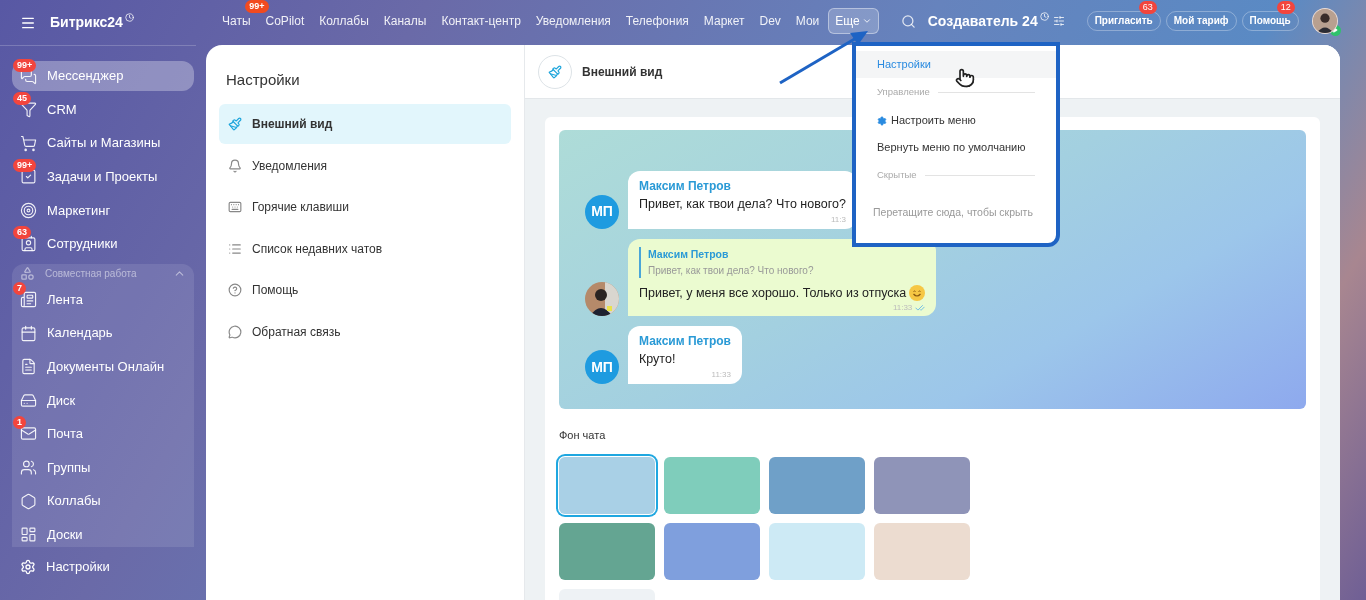 The width and height of the screenshot is (1366, 600). Describe the element at coordinates (103, 210) in the screenshot. I see `sidebar-item: Маркетинг` at that location.